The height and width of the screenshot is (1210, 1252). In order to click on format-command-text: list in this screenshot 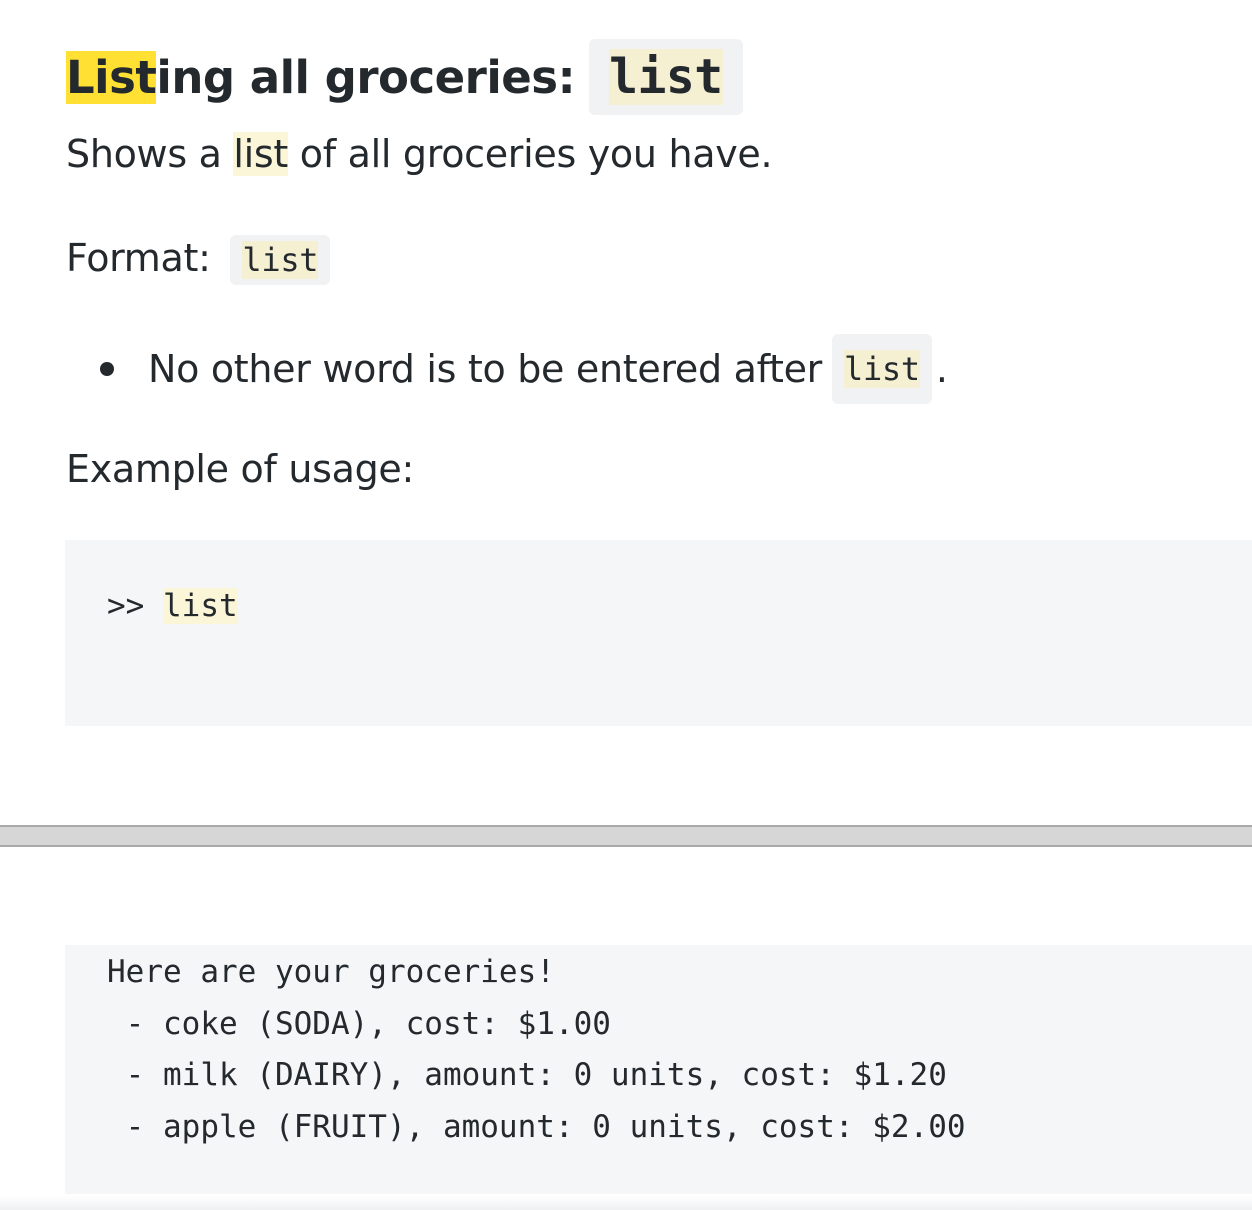, I will do `click(280, 260)`.